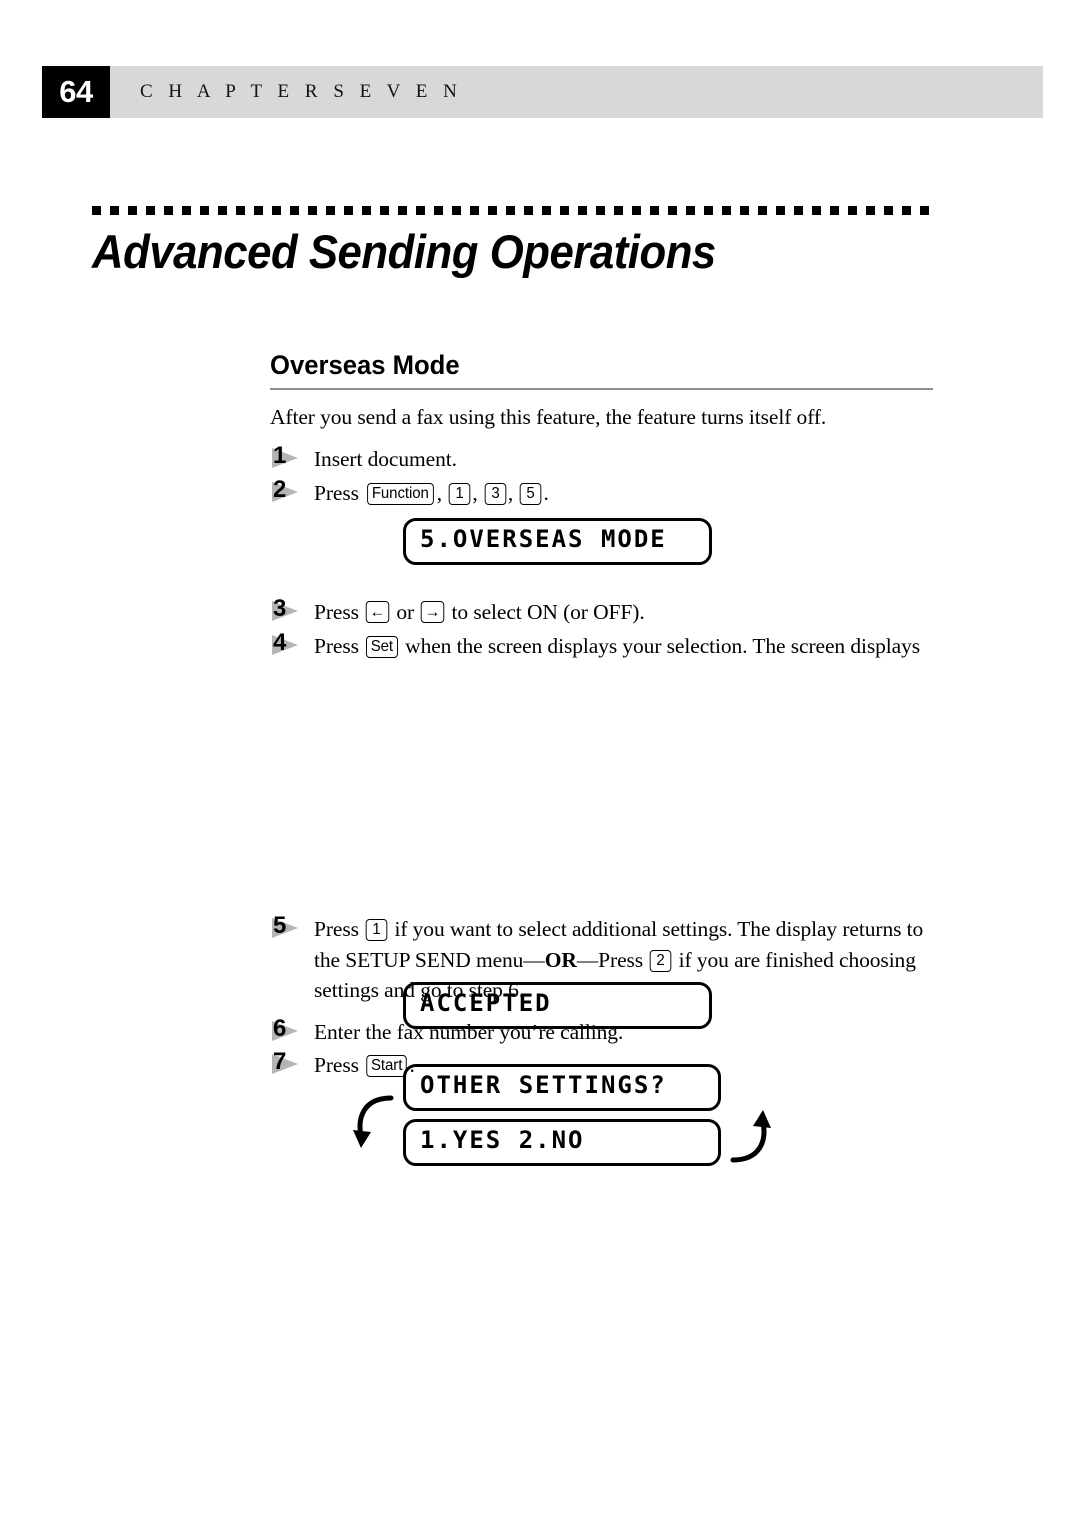  I want to click on step-1: 1 Insert document., so click(610, 458).